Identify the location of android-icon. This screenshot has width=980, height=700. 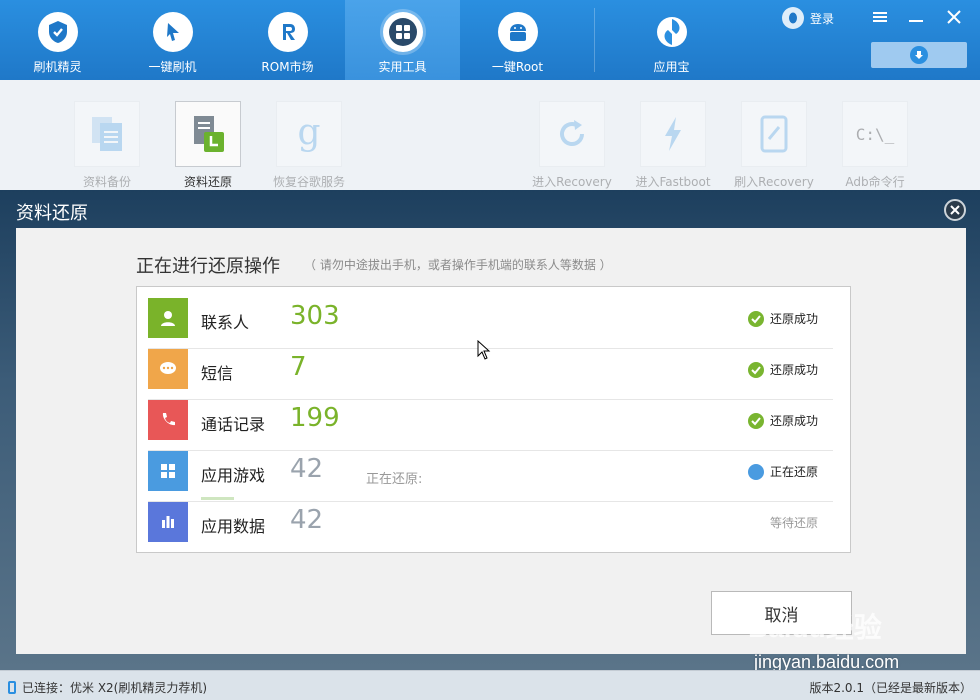
(517, 32).